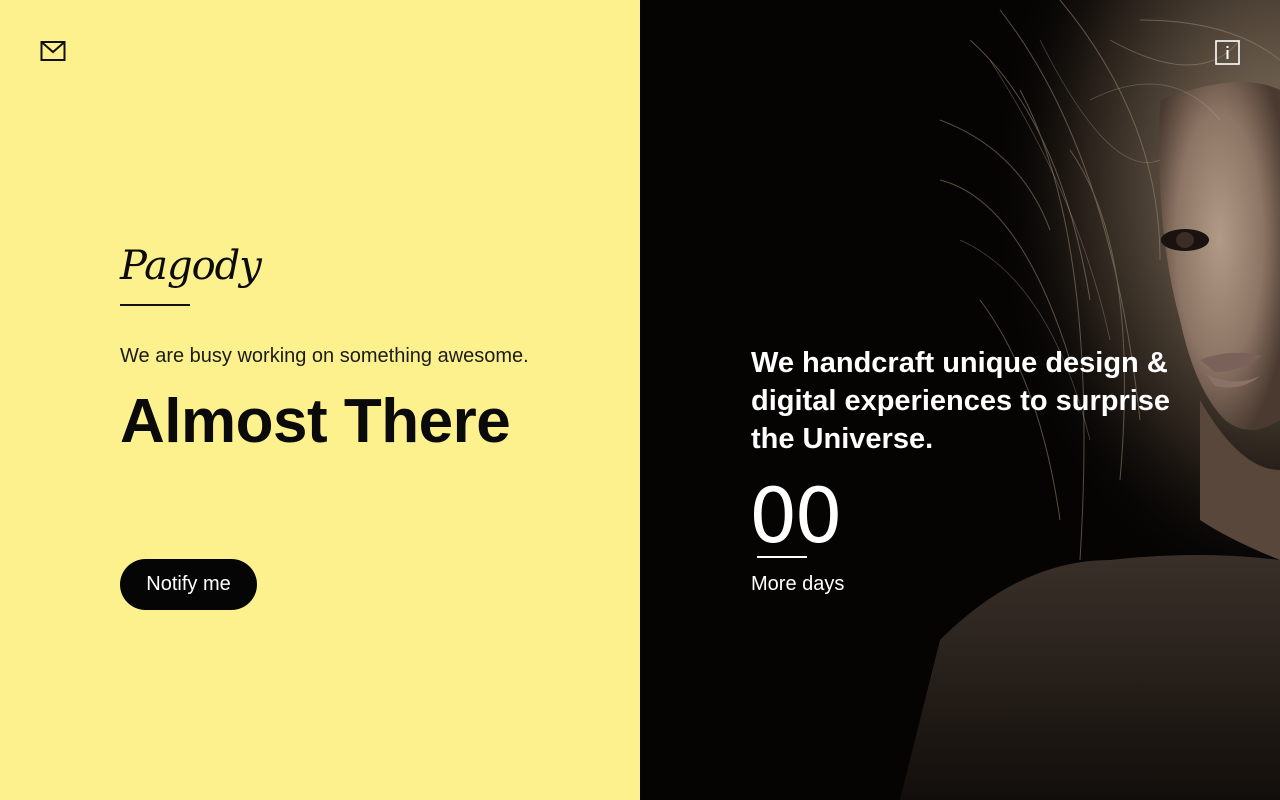  I want to click on countdown-underline, so click(782, 557).